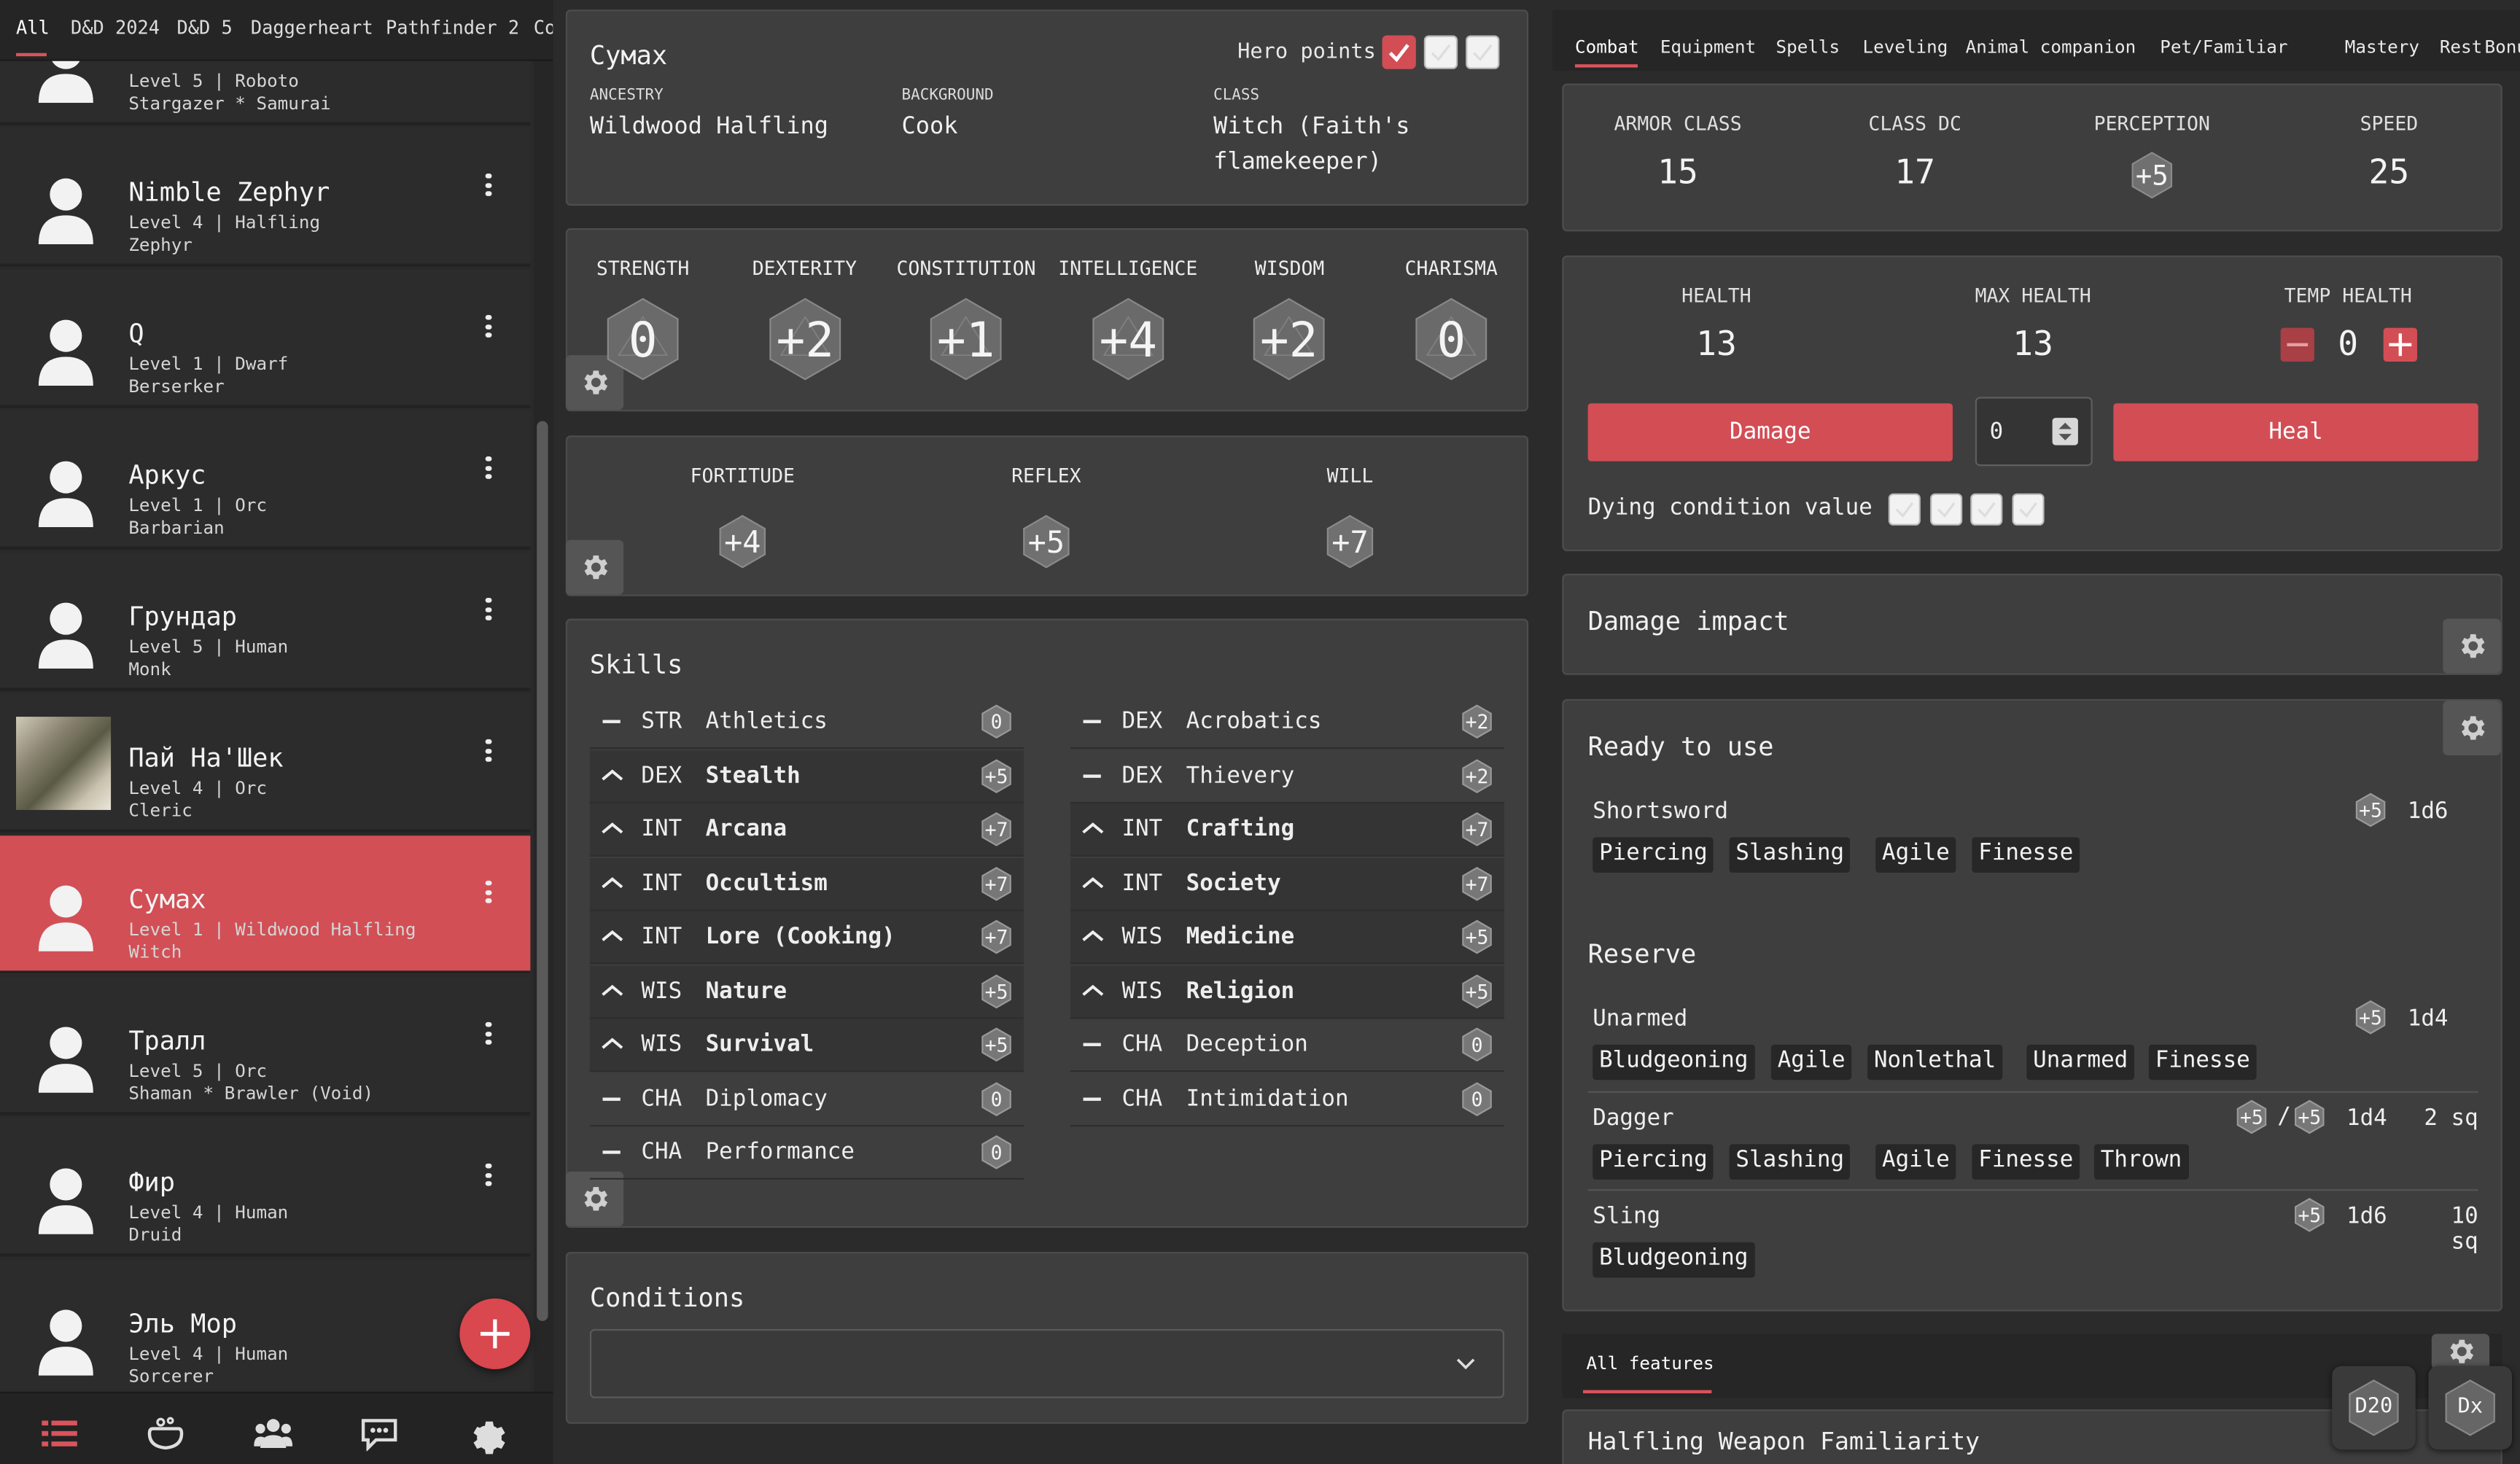  Describe the element at coordinates (2472, 728) in the screenshot. I see `weapons-settings-button` at that location.